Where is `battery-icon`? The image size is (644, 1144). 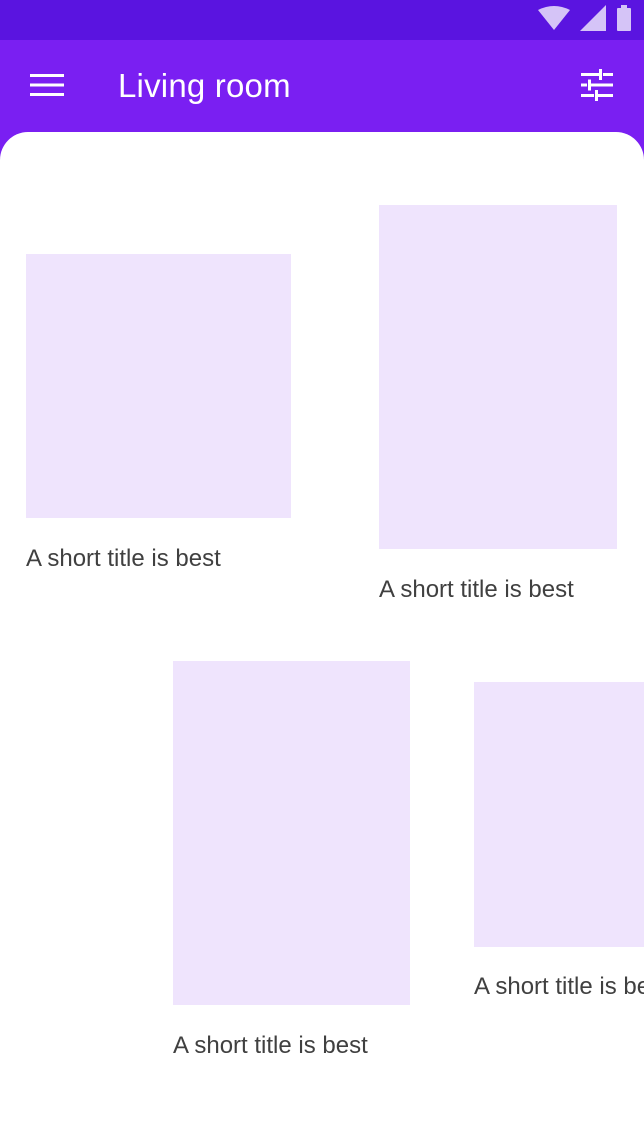
battery-icon is located at coordinates (624, 20).